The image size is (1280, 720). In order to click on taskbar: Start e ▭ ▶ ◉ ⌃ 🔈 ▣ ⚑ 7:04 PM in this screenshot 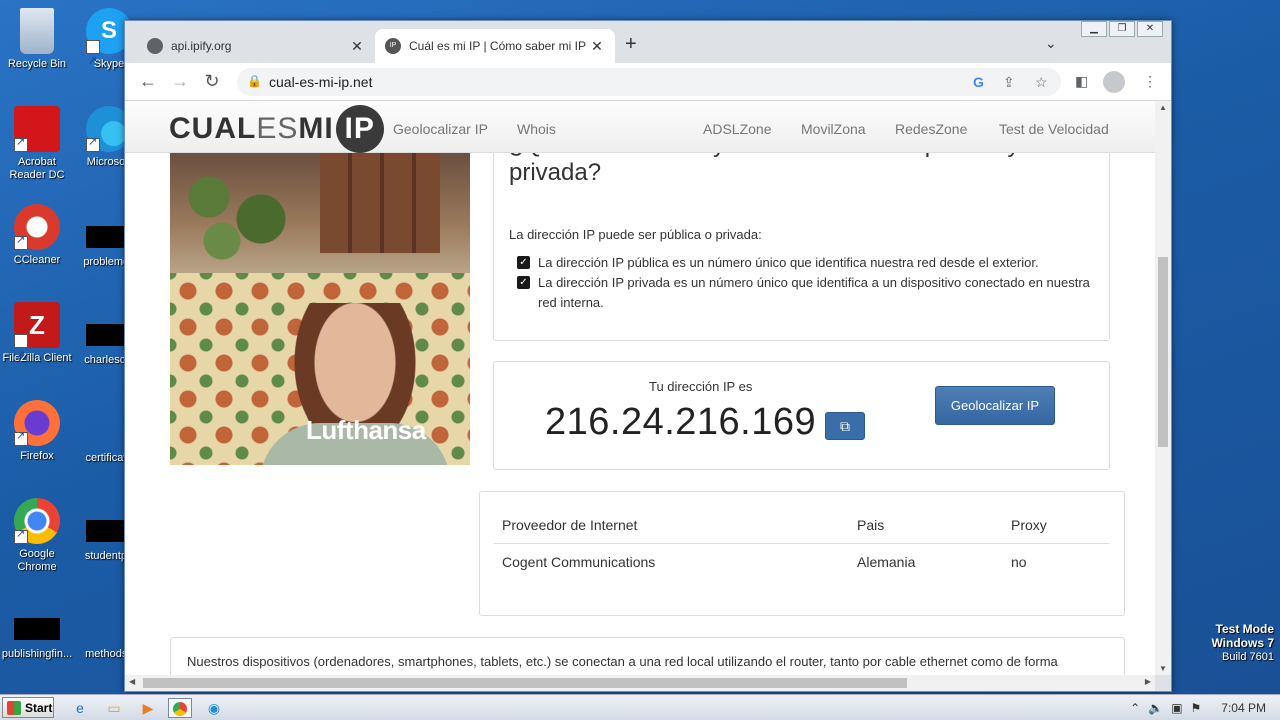, I will do `click(640, 707)`.